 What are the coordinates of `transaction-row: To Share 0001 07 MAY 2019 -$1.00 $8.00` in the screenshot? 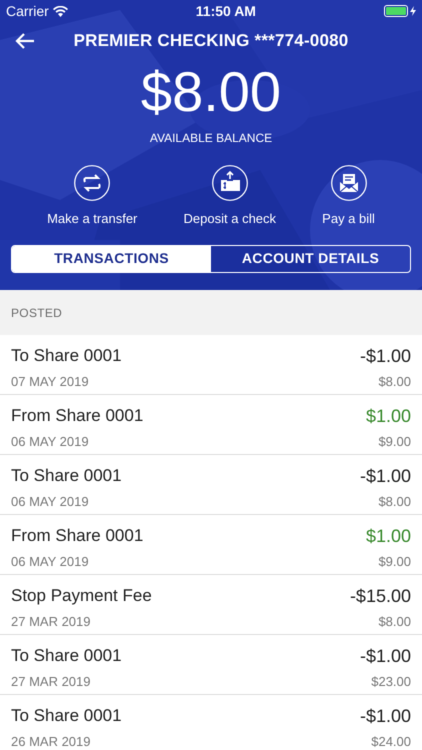 It's located at (211, 365).